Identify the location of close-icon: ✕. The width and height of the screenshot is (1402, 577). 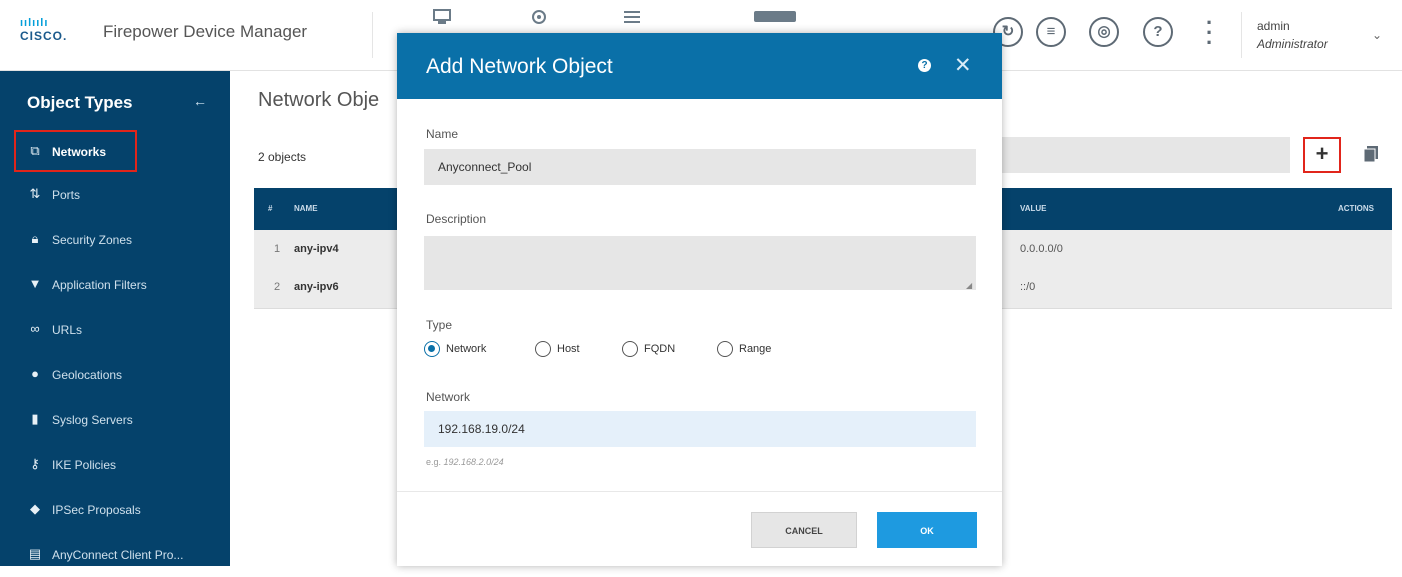
(963, 65).